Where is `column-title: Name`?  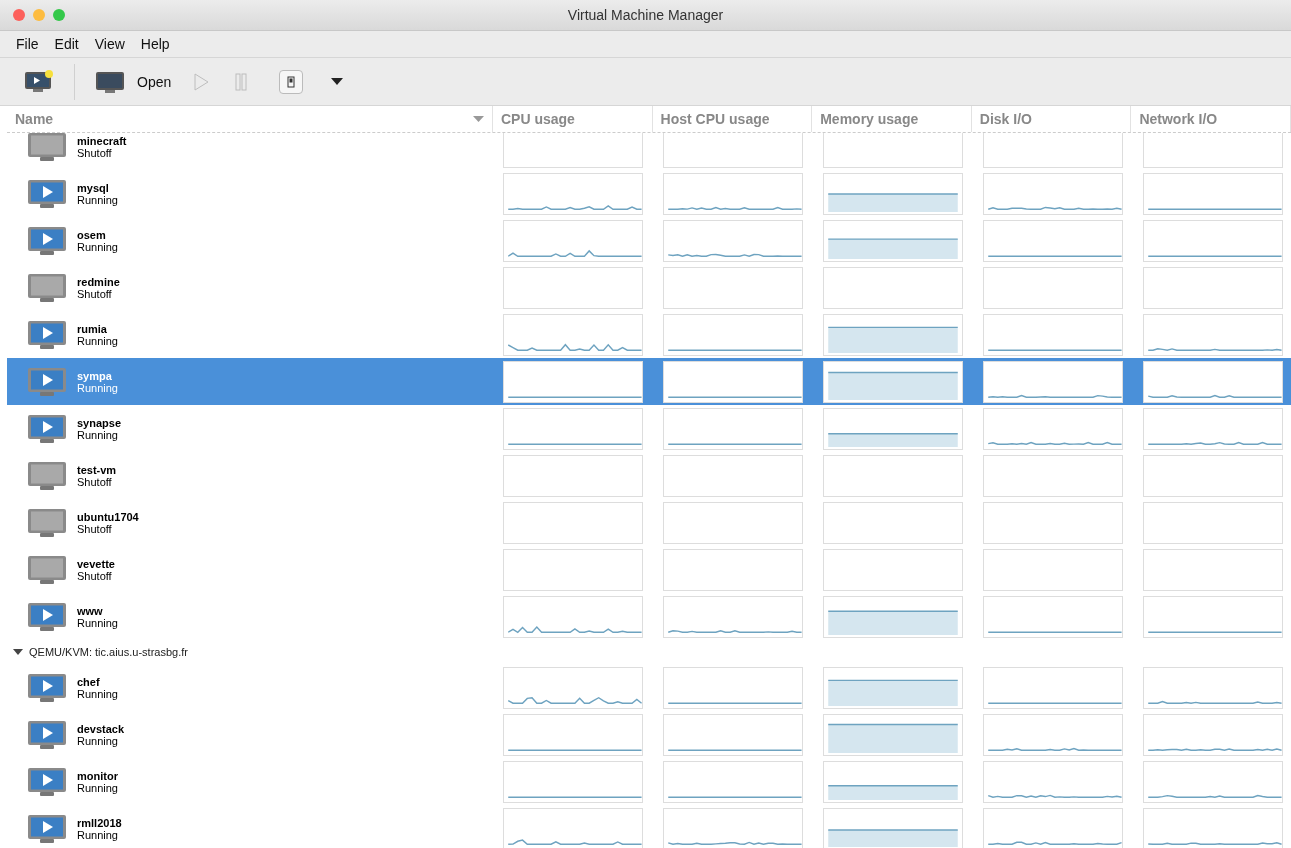 column-title: Name is located at coordinates (34, 119).